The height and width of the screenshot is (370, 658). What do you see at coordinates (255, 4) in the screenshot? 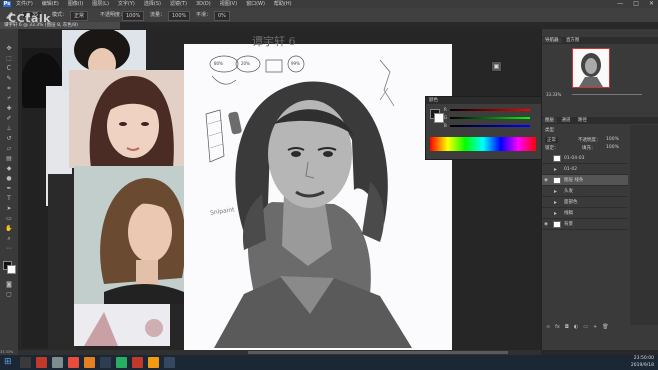
I see `menu-window: 窗口(W)` at bounding box center [255, 4].